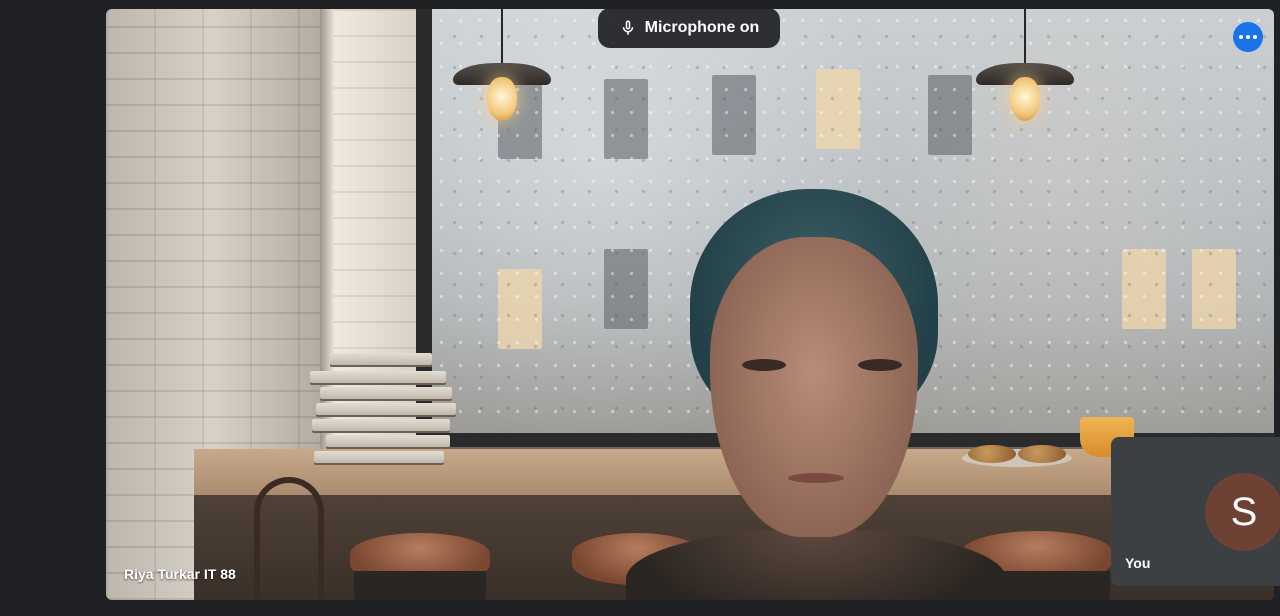 This screenshot has width=1280, height=616. What do you see at coordinates (1138, 563) in the screenshot?
I see `self-view-label: You` at bounding box center [1138, 563].